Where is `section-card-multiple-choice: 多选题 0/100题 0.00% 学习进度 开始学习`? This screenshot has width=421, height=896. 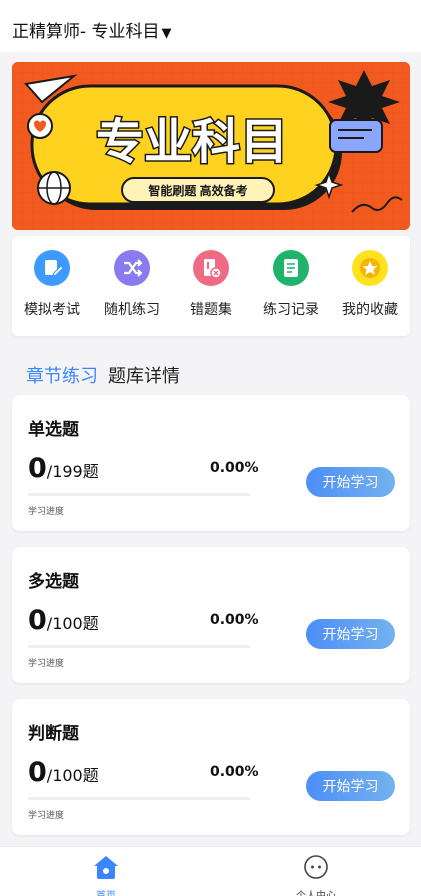 section-card-multiple-choice: 多选题 0/100题 0.00% 学习进度 开始学习 is located at coordinates (211, 615).